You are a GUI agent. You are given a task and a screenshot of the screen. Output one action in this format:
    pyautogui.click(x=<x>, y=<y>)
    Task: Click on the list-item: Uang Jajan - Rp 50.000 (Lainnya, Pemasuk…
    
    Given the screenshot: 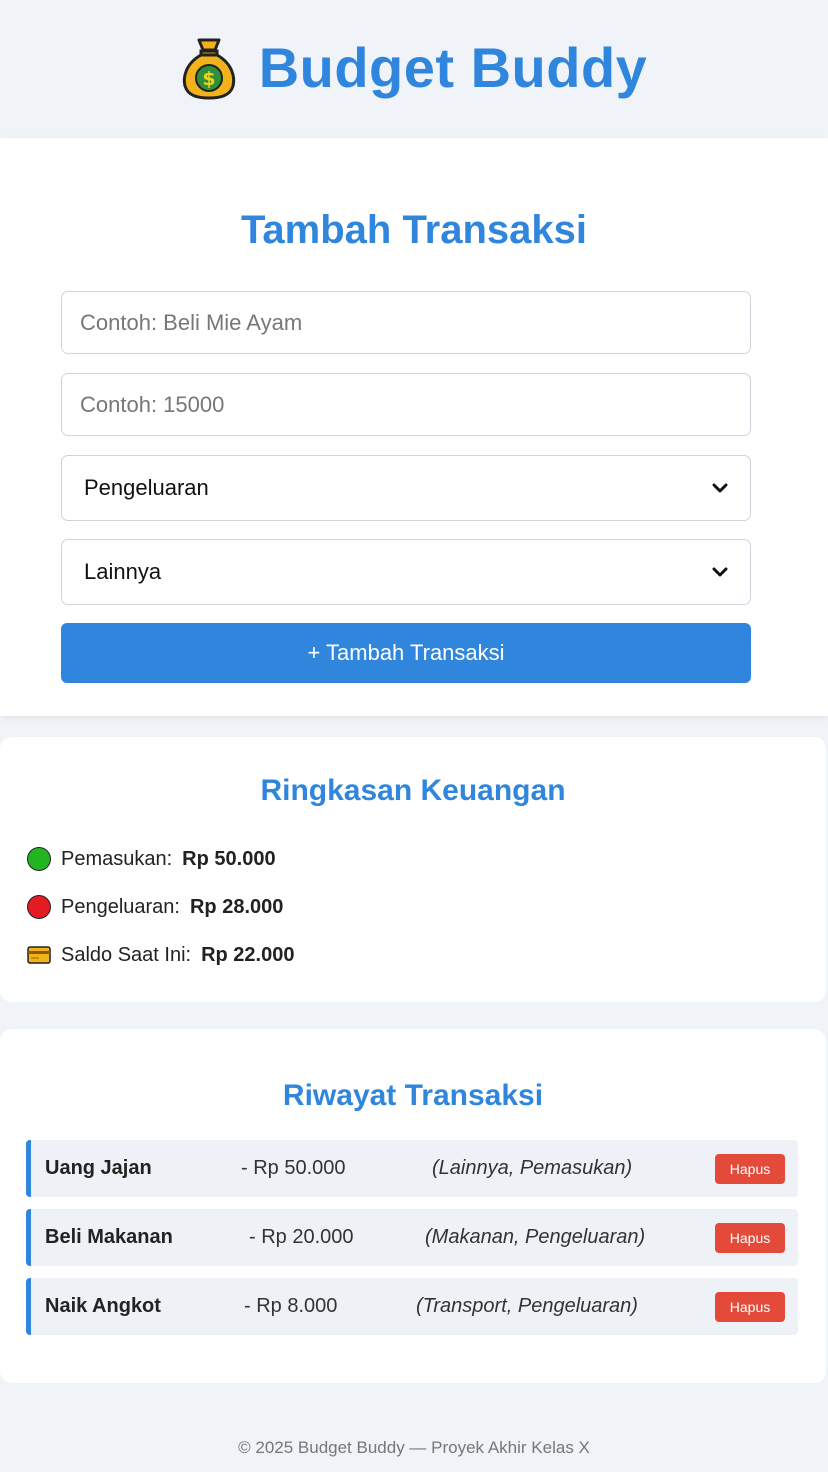 What is the action you would take?
    pyautogui.click(x=412, y=1168)
    